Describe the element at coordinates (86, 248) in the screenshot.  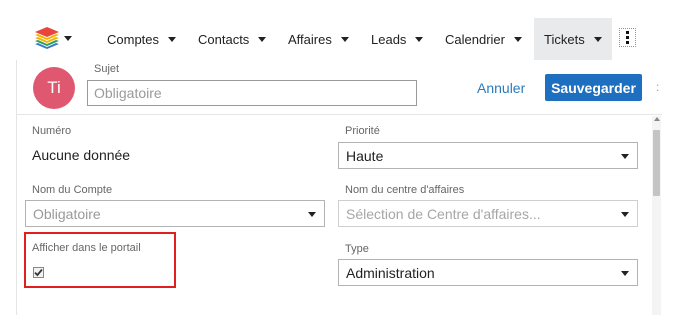
I see `field-label-portail: Afficher dans le portail` at that location.